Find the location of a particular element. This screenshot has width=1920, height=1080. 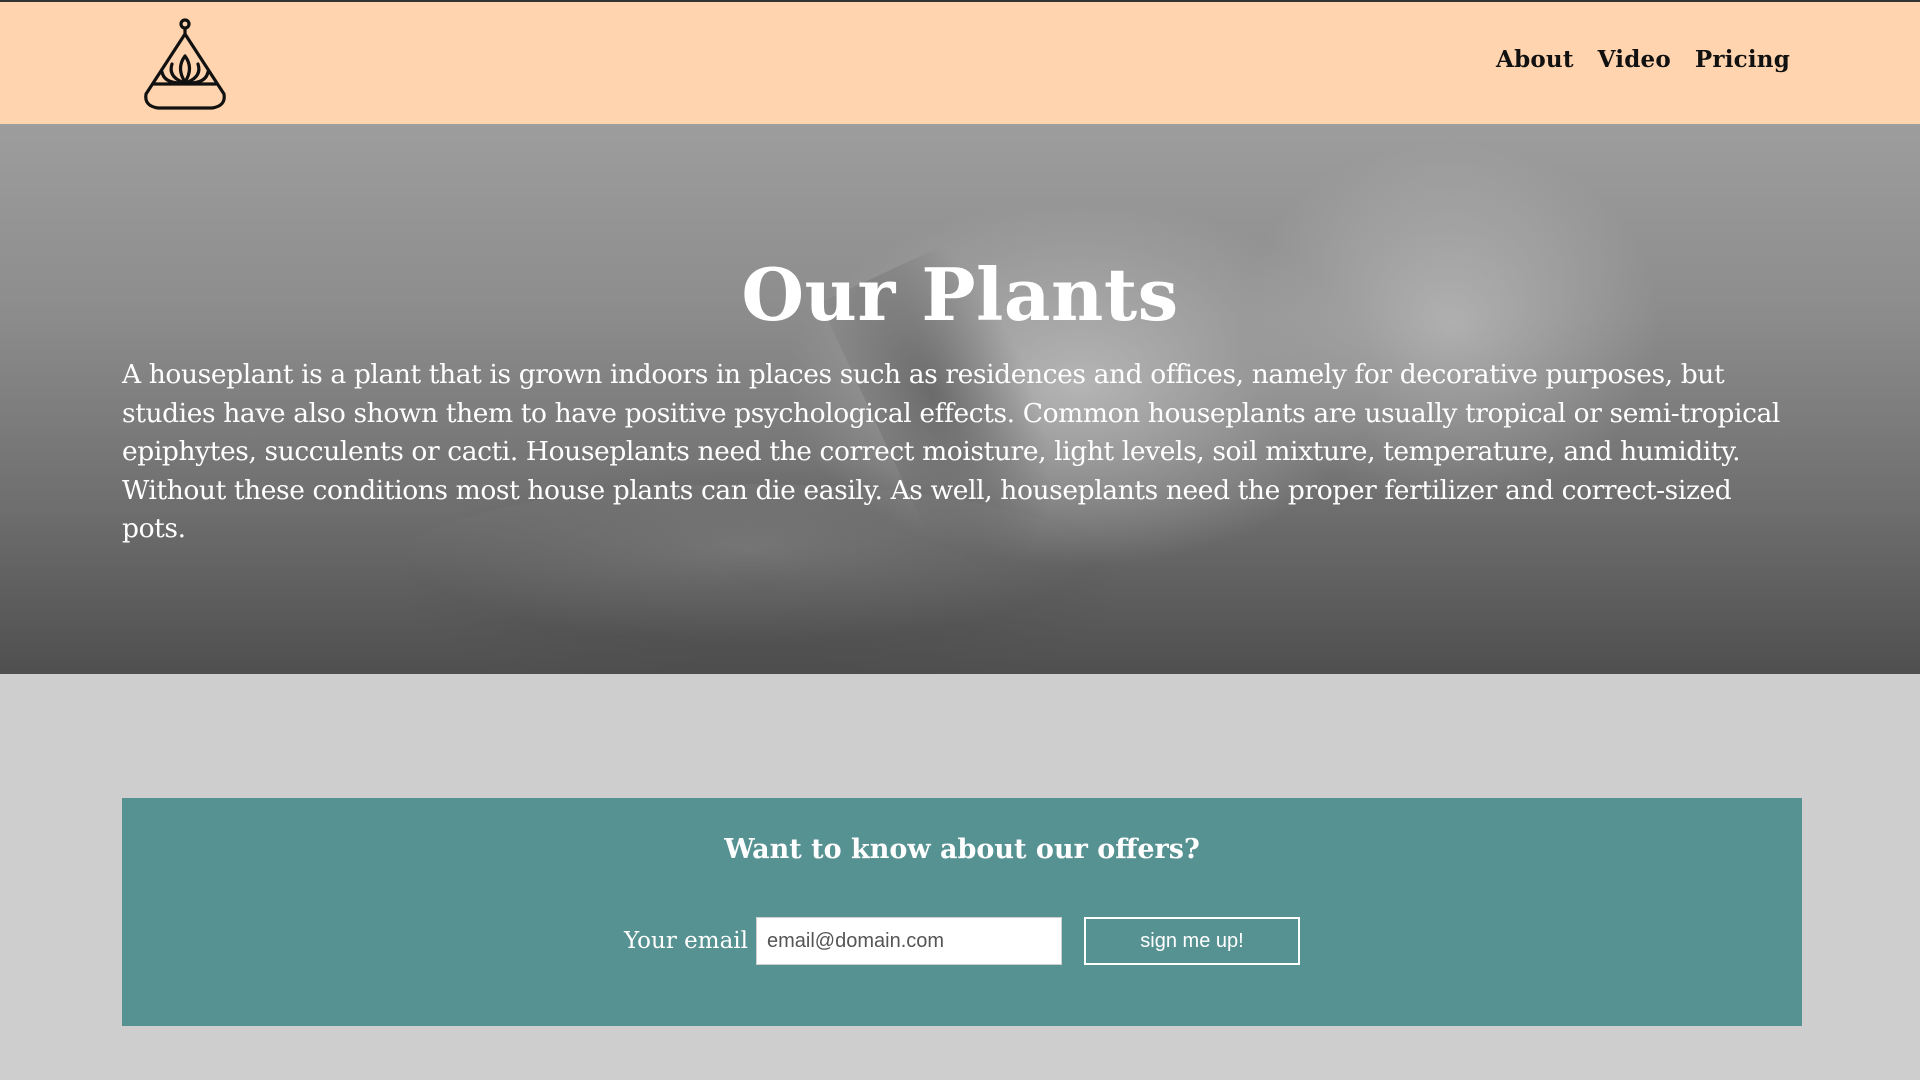

plant-pot-icon is located at coordinates (185, 64).